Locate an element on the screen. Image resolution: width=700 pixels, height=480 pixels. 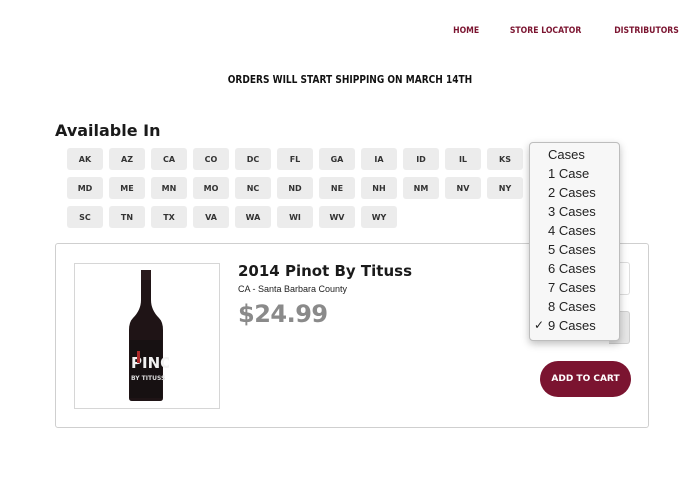
dropdown-option: 7 Cases is located at coordinates (574, 287).